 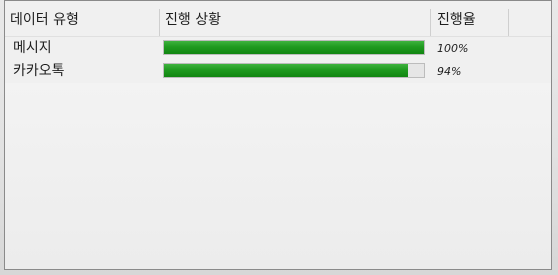 What do you see at coordinates (456, 20) in the screenshot?
I see `header-rate: 진행율` at bounding box center [456, 20].